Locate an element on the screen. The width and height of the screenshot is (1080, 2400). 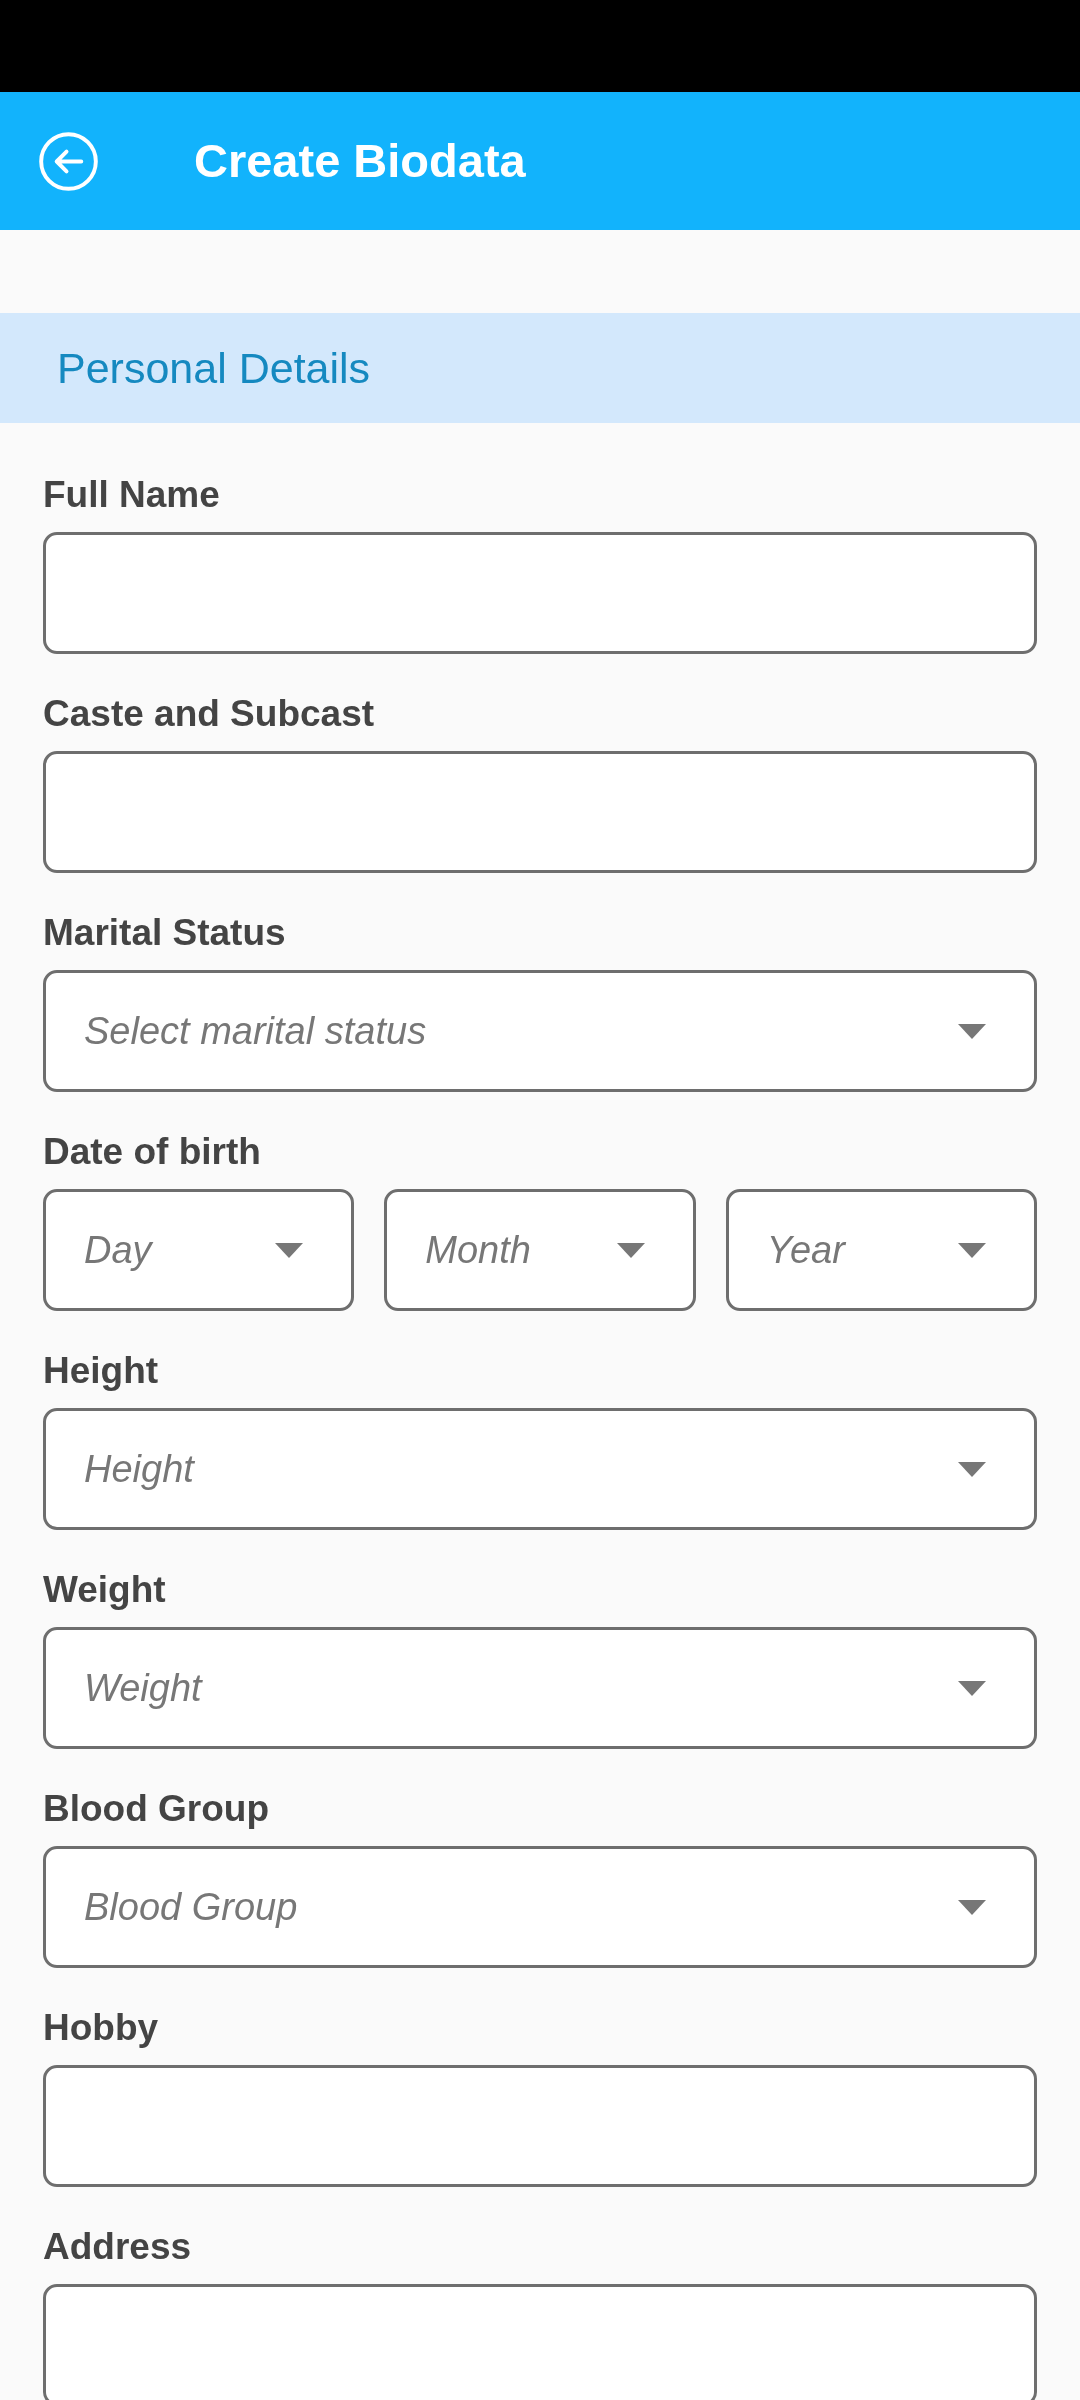
dropdown-field: Height is located at coordinates (540, 1469).